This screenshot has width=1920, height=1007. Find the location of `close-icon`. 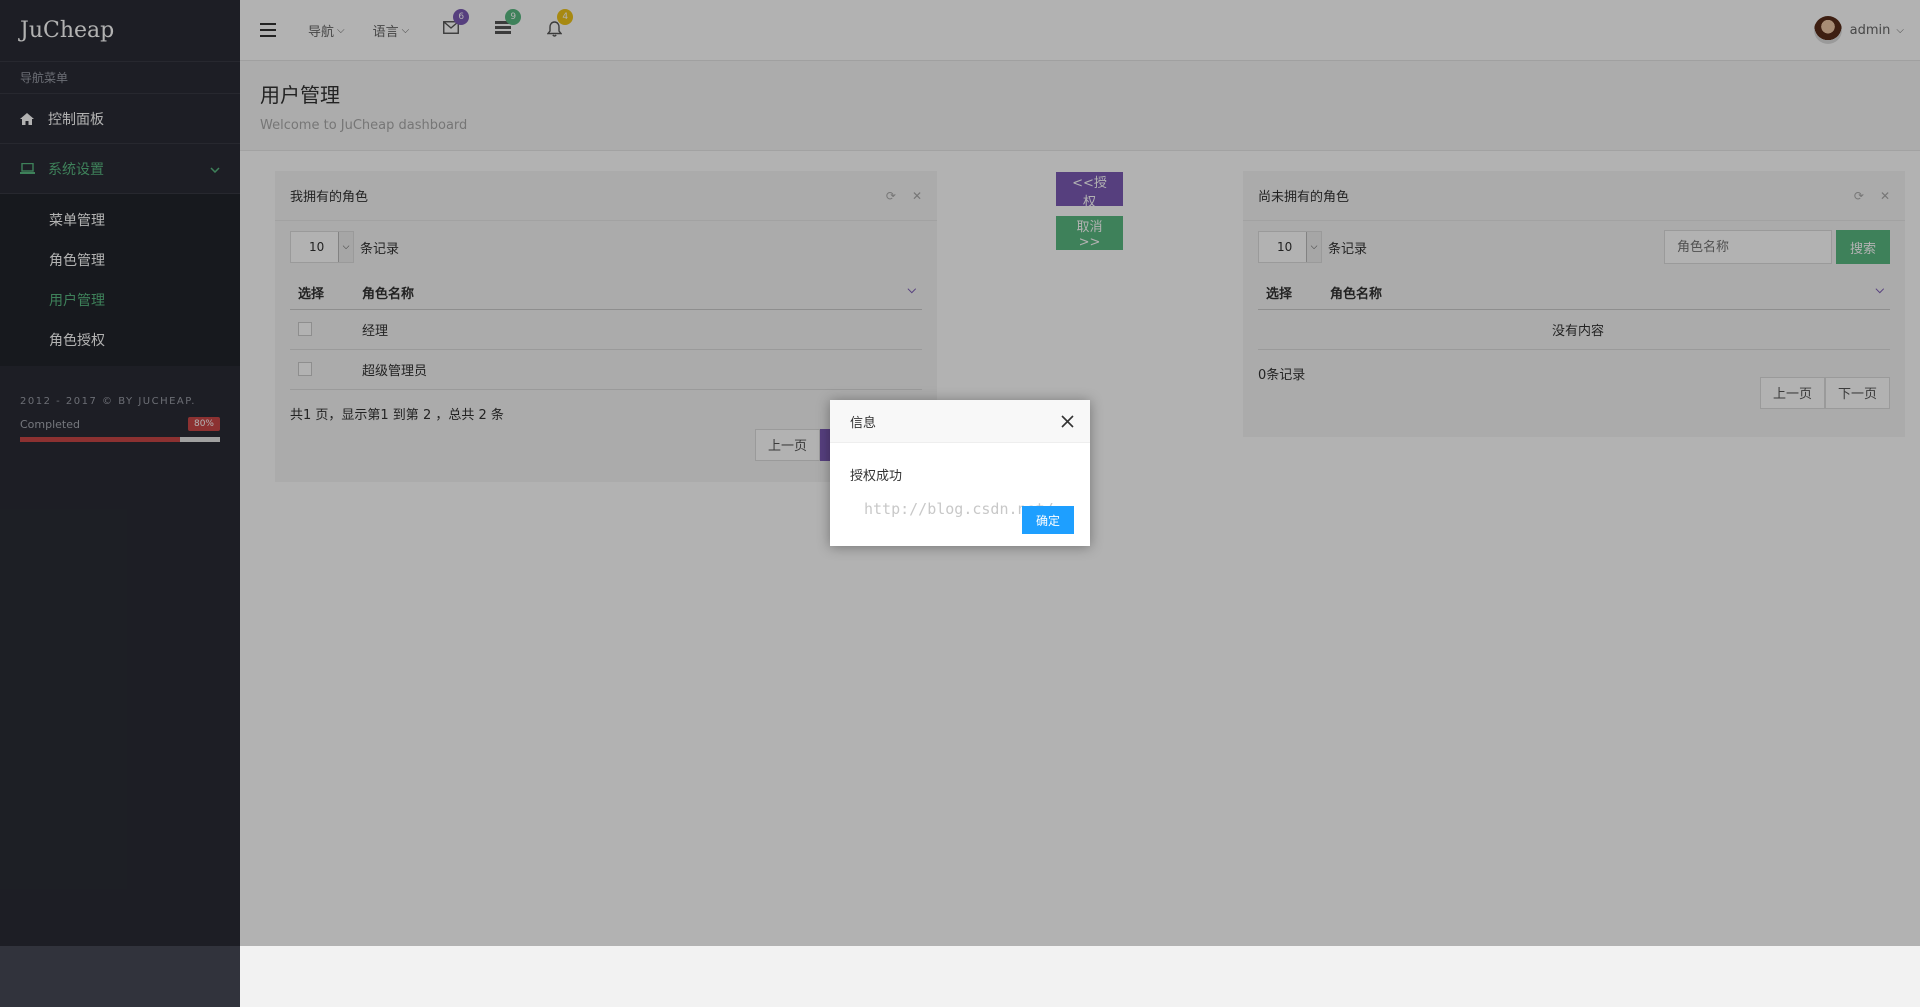

close-icon is located at coordinates (1067, 421).